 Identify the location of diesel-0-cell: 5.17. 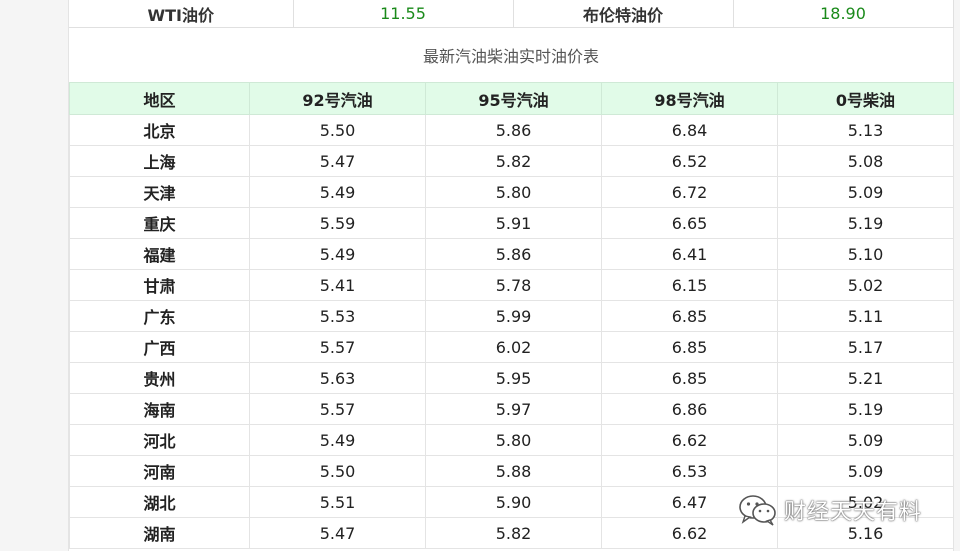
(865, 347).